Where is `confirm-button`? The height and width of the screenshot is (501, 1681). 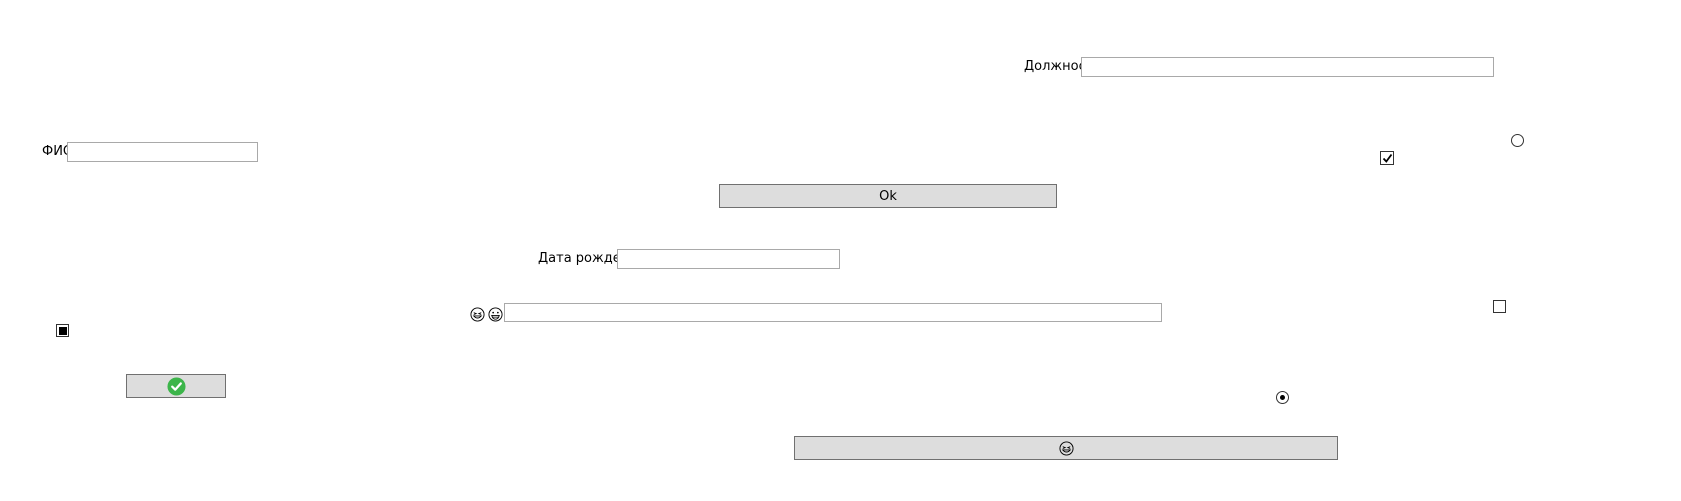 confirm-button is located at coordinates (176, 386).